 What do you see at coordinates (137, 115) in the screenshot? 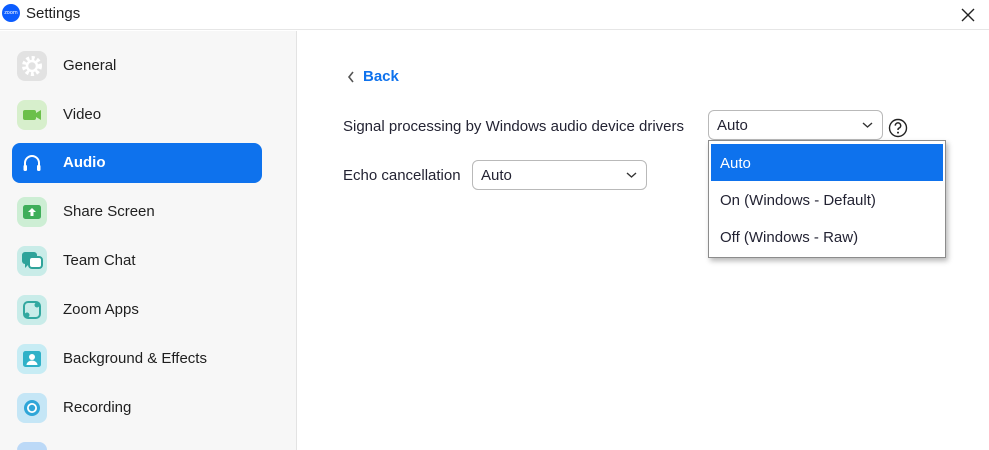
I see `sidebar-item-video: Video` at bounding box center [137, 115].